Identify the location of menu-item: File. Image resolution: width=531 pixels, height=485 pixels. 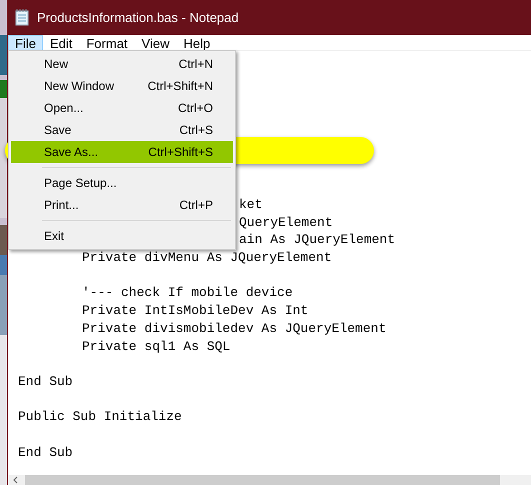
(25, 42).